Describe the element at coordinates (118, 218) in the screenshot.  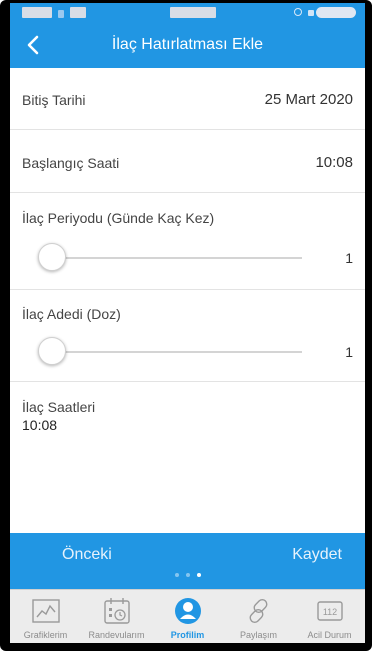
I see `medication-period-label: İlaç Periyodu (Günde Kaç Kez)` at that location.